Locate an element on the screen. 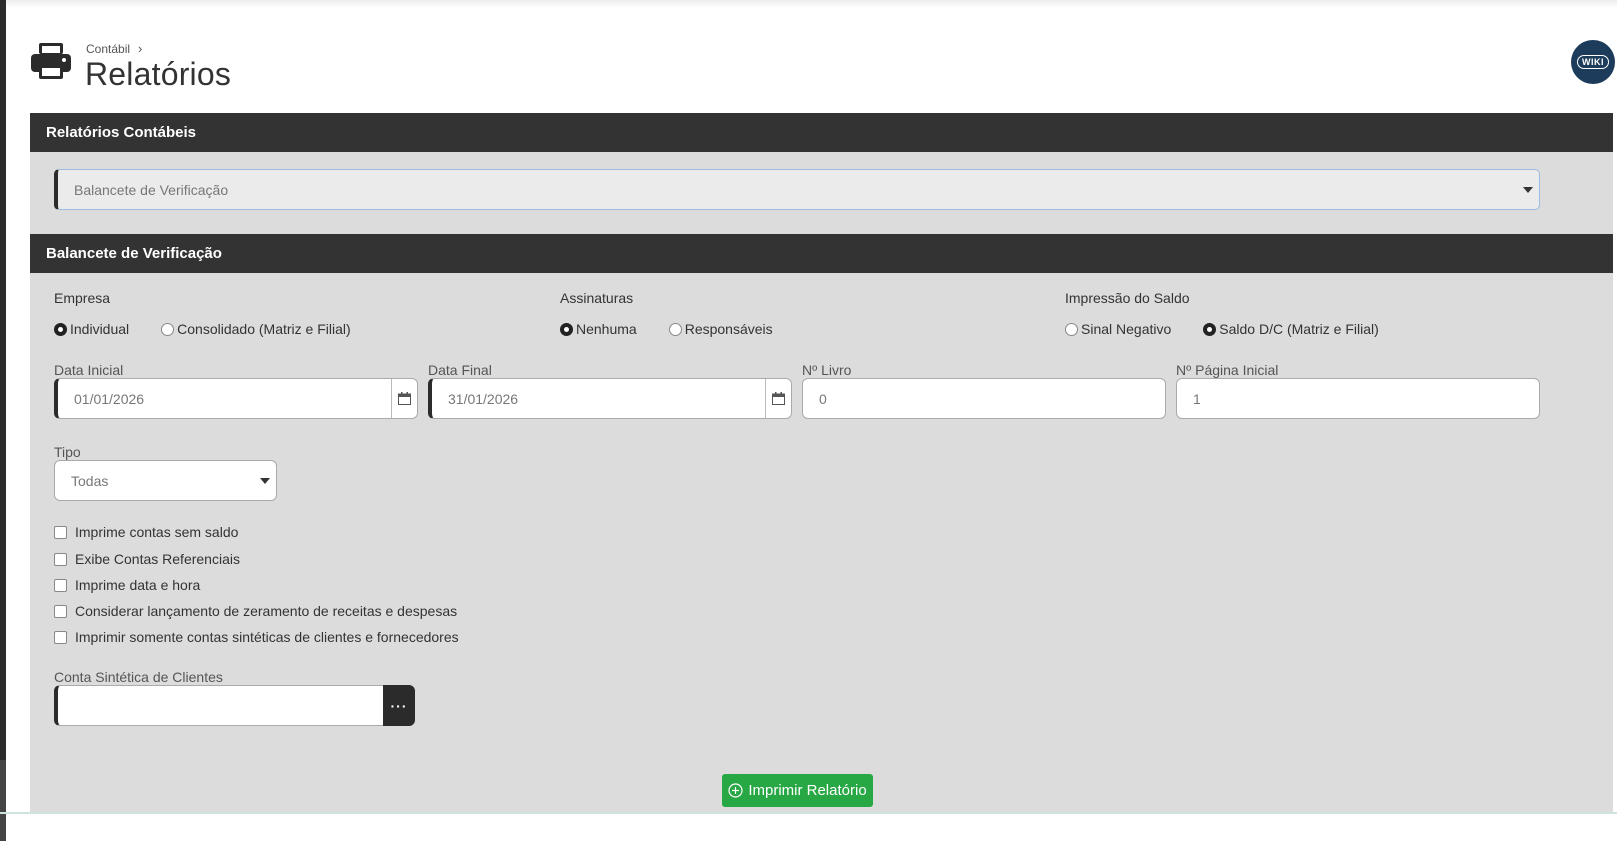 This screenshot has width=1617, height=841. wiki-badge-label: WIKI is located at coordinates (1593, 62).